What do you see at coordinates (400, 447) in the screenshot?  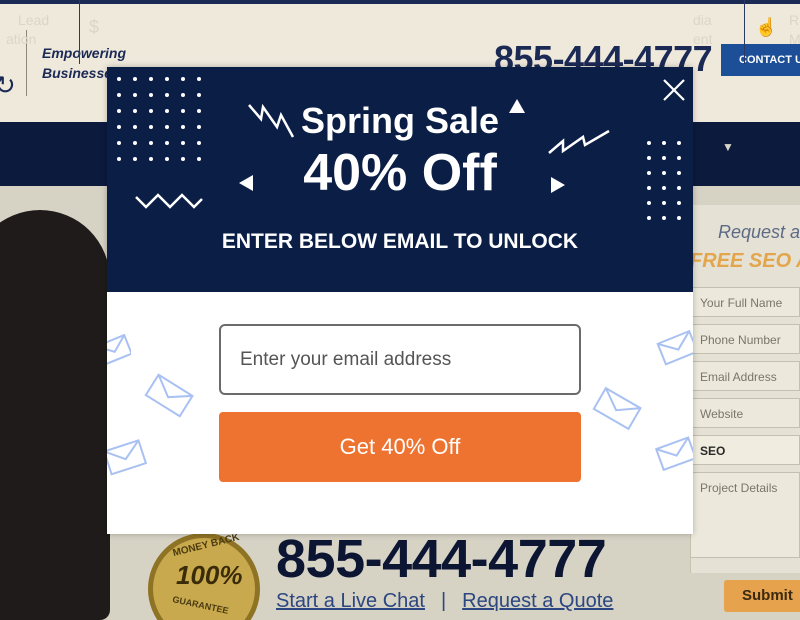 I see `get-discount-button: Get 40% Off` at bounding box center [400, 447].